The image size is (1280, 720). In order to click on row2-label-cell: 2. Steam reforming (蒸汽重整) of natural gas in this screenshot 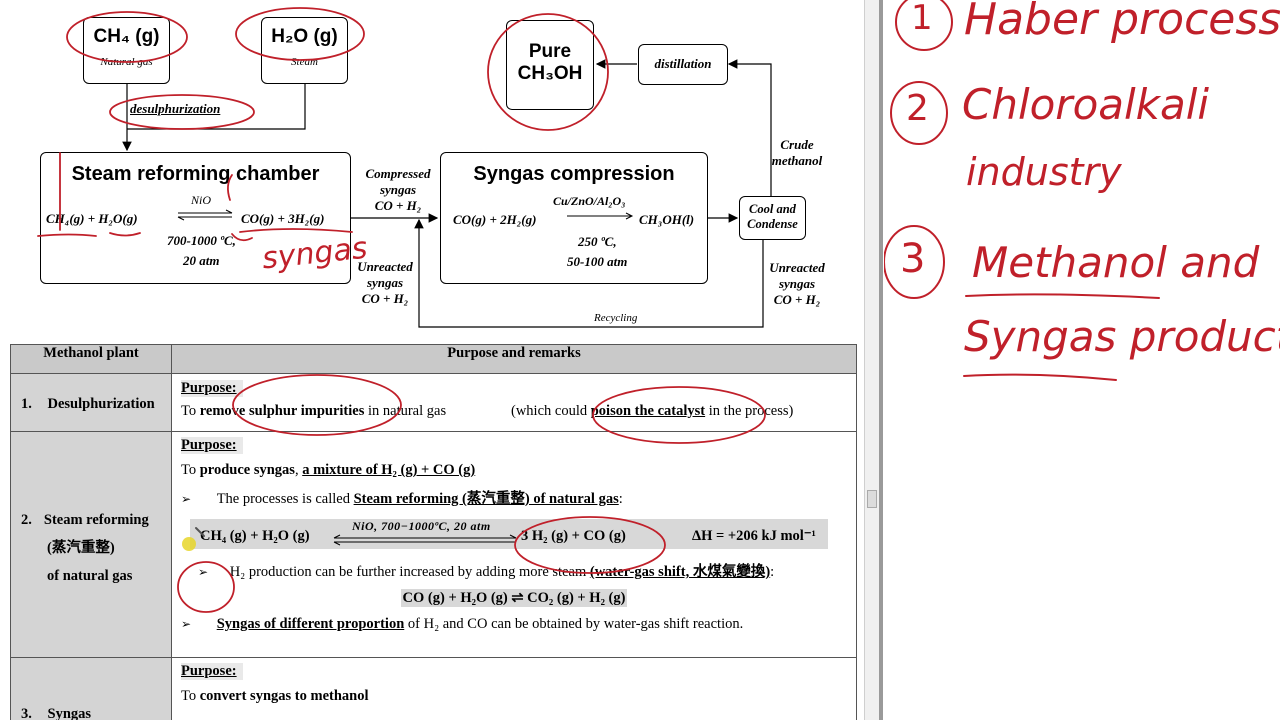, I will do `click(91, 544)`.